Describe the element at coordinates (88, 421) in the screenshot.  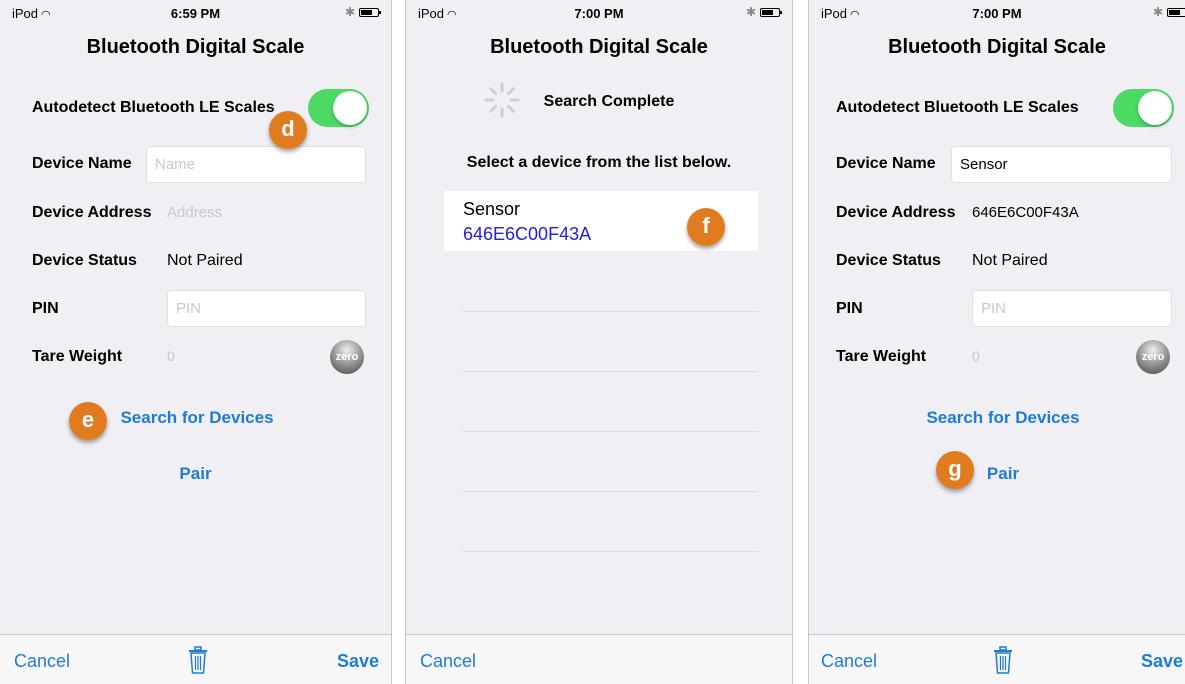
I see `callout-badge-e: e` at that location.